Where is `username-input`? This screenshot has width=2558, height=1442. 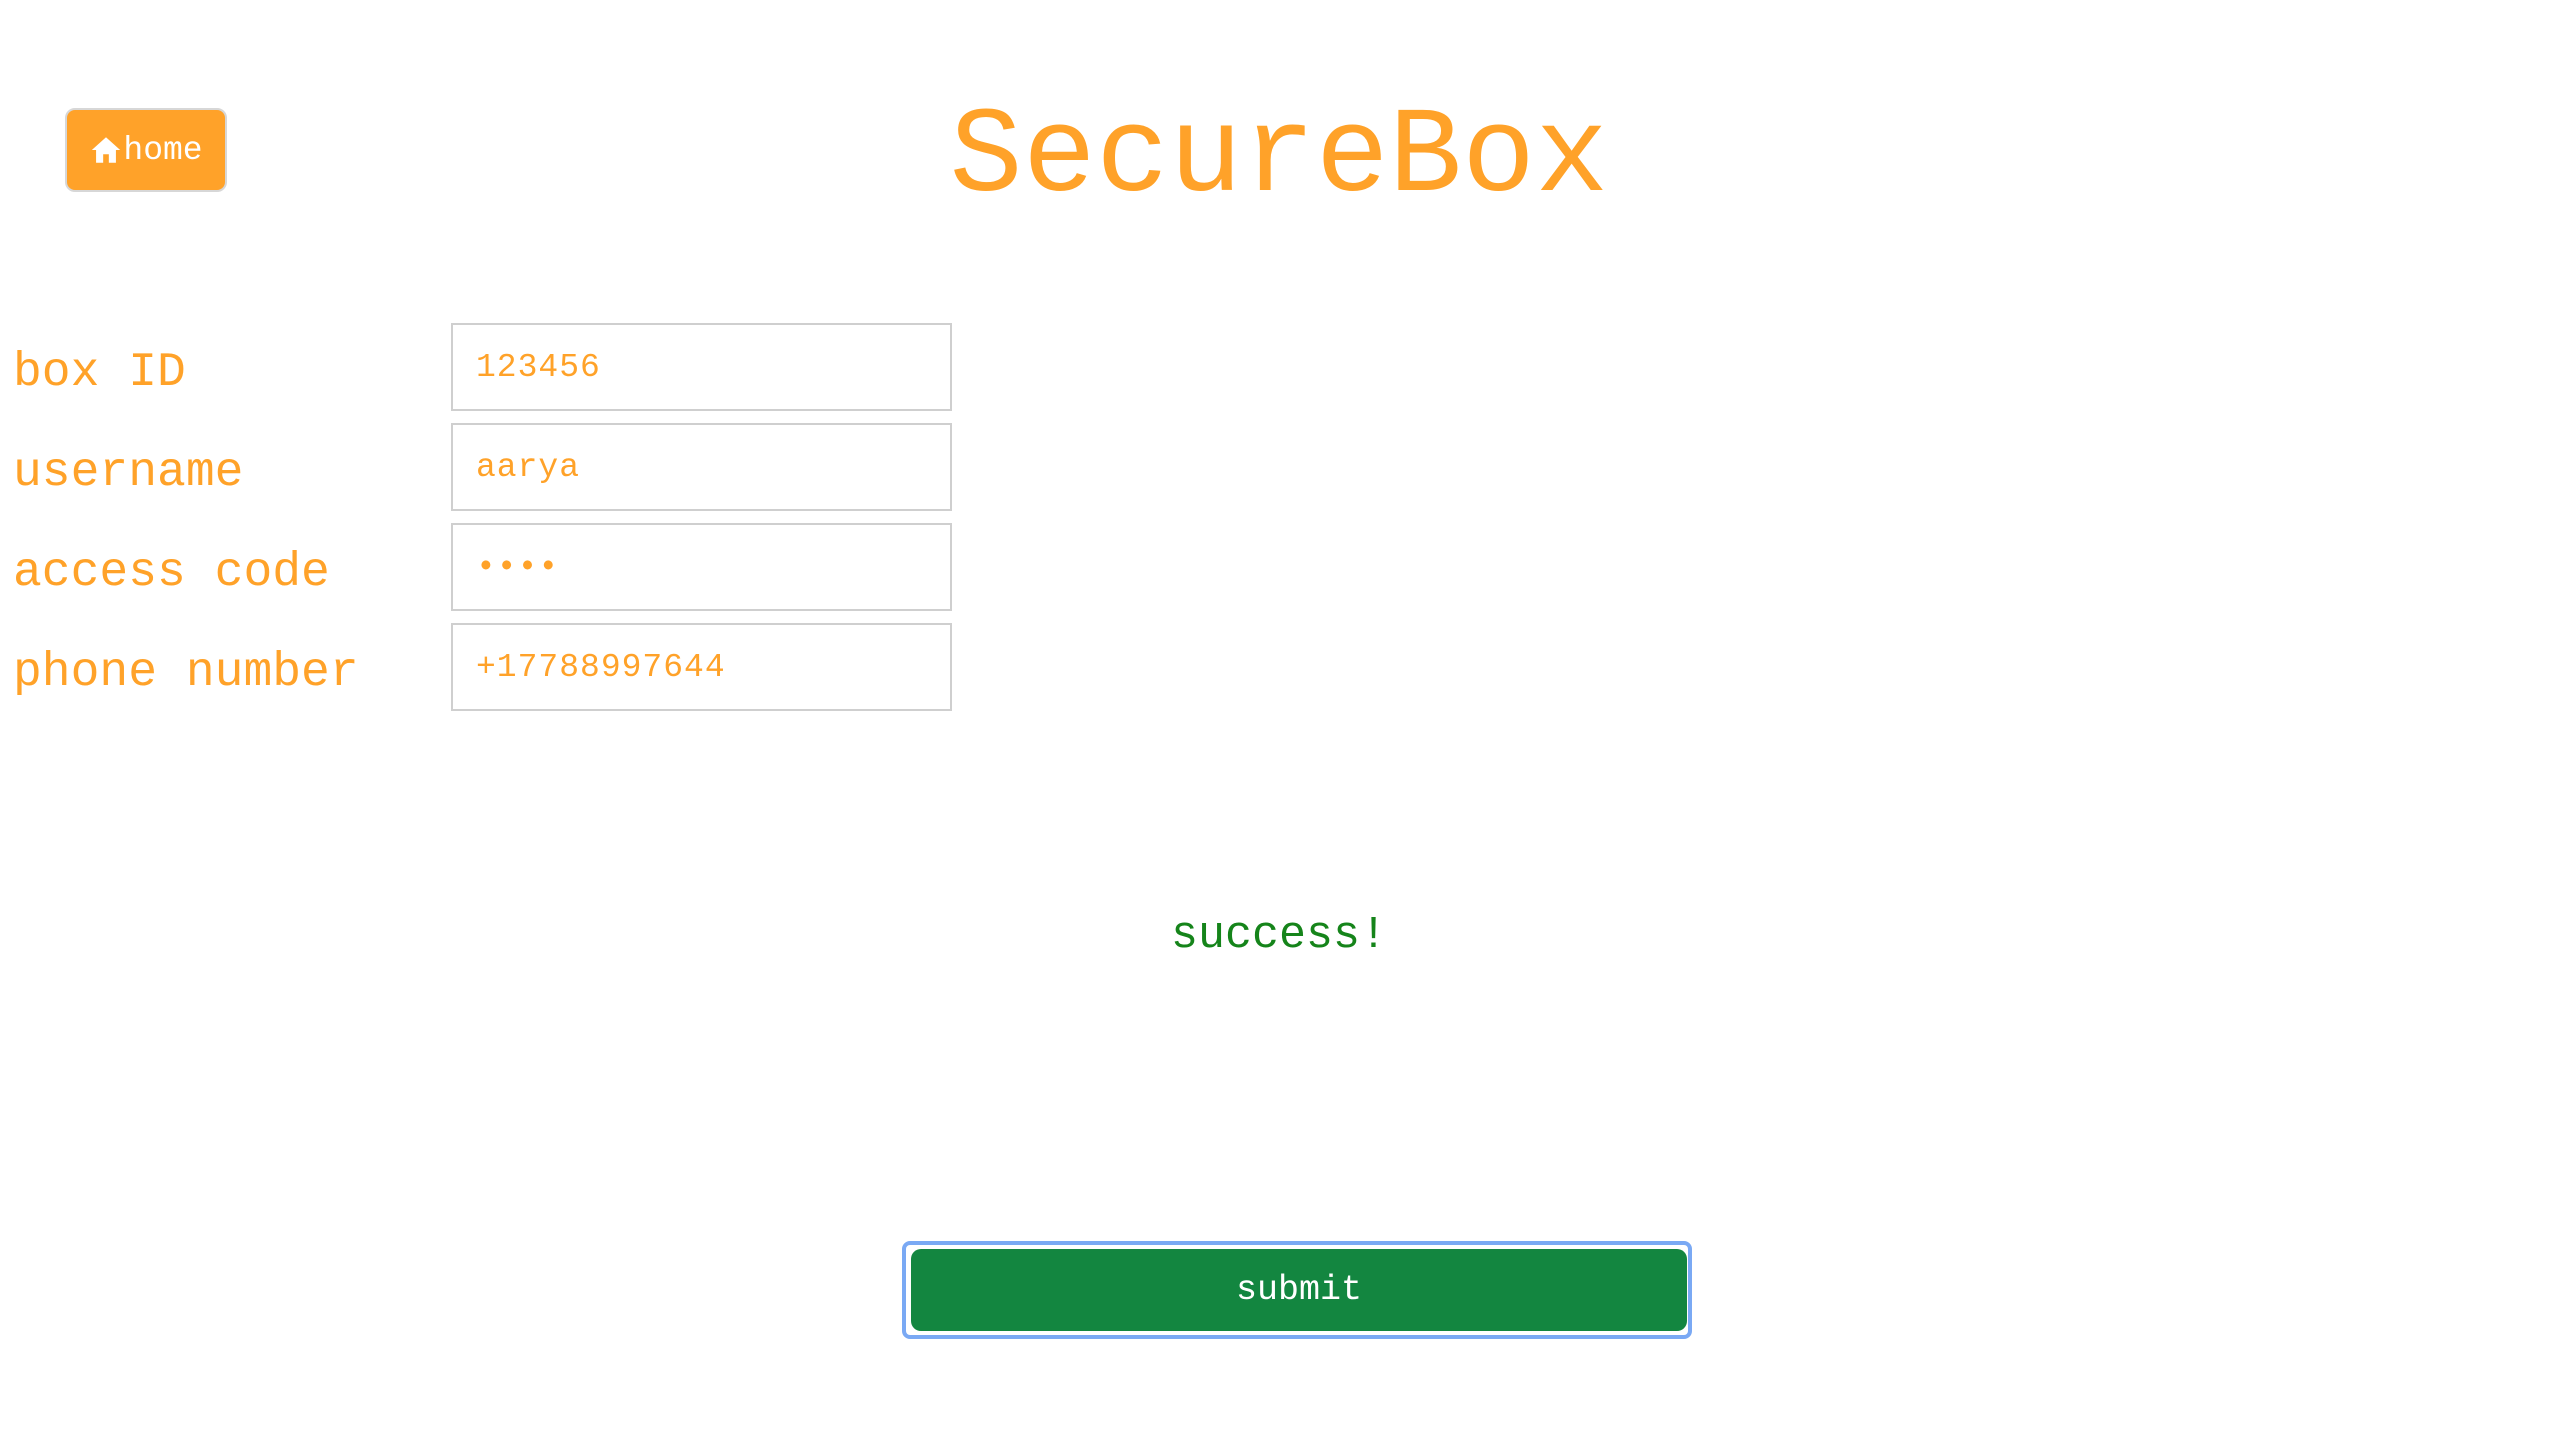 username-input is located at coordinates (701, 467).